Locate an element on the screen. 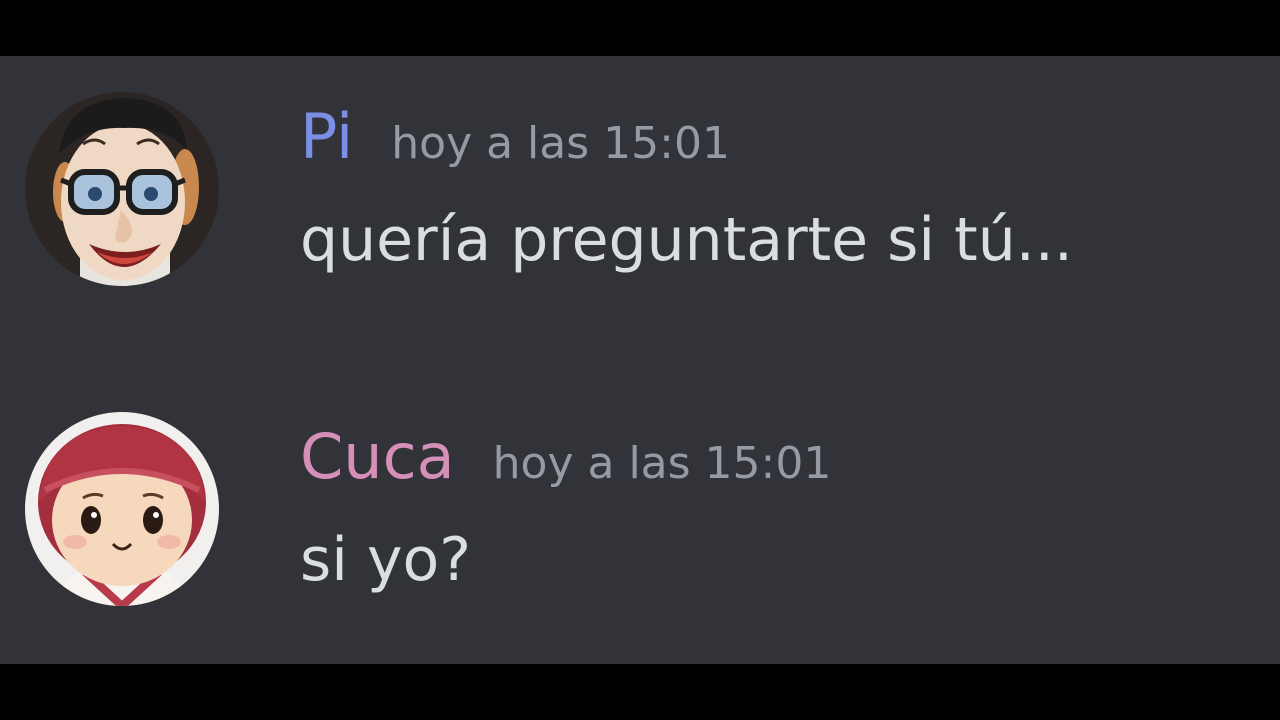 This screenshot has width=1280, height=720. avatar-cuca is located at coordinates (122, 509).